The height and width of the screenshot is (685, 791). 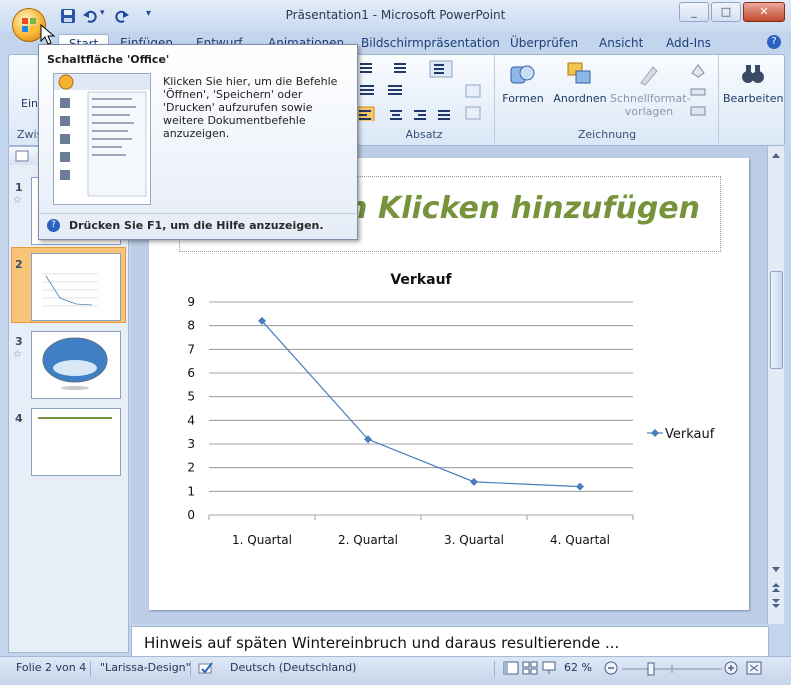 I want to click on thumbnail-image-preview, so click(x=75, y=363).